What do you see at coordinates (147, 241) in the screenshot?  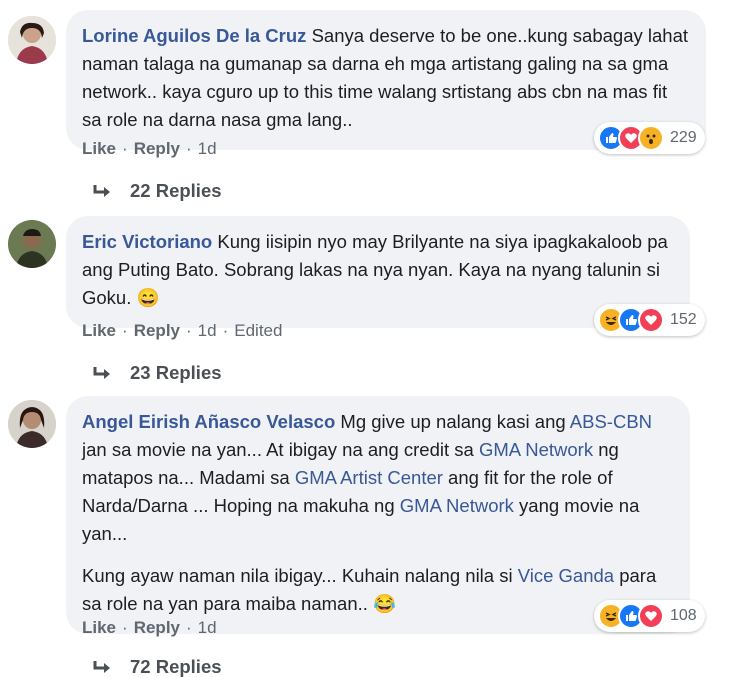 I see `comment-author: Eric Victoriano` at bounding box center [147, 241].